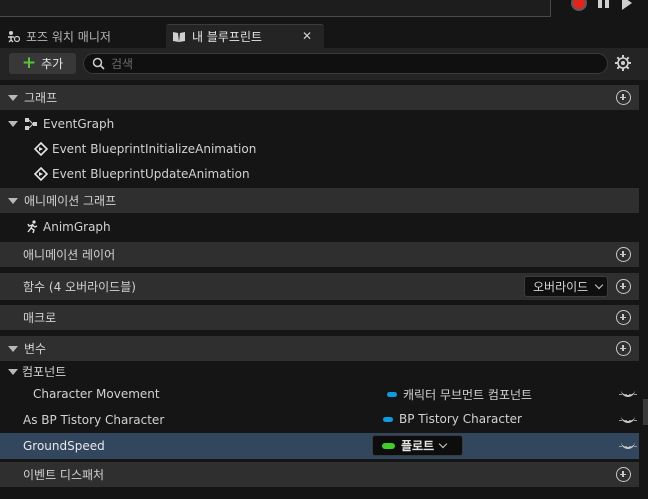  Describe the element at coordinates (151, 173) in the screenshot. I see `event-label: Event BlueprintUpdateAnimation` at that location.